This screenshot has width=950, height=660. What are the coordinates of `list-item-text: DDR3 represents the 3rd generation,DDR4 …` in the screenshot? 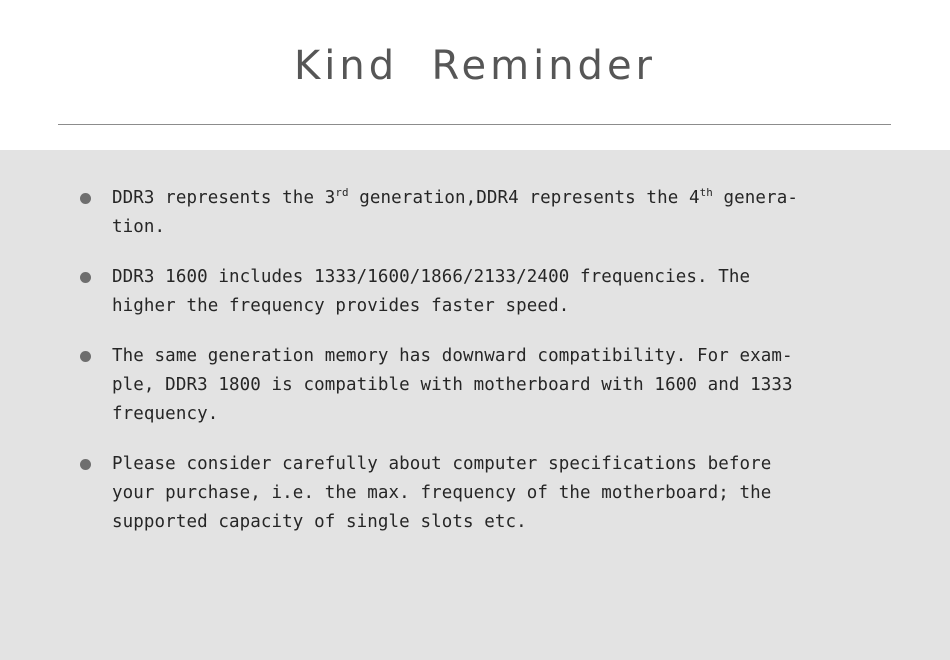 It's located at (455, 211).